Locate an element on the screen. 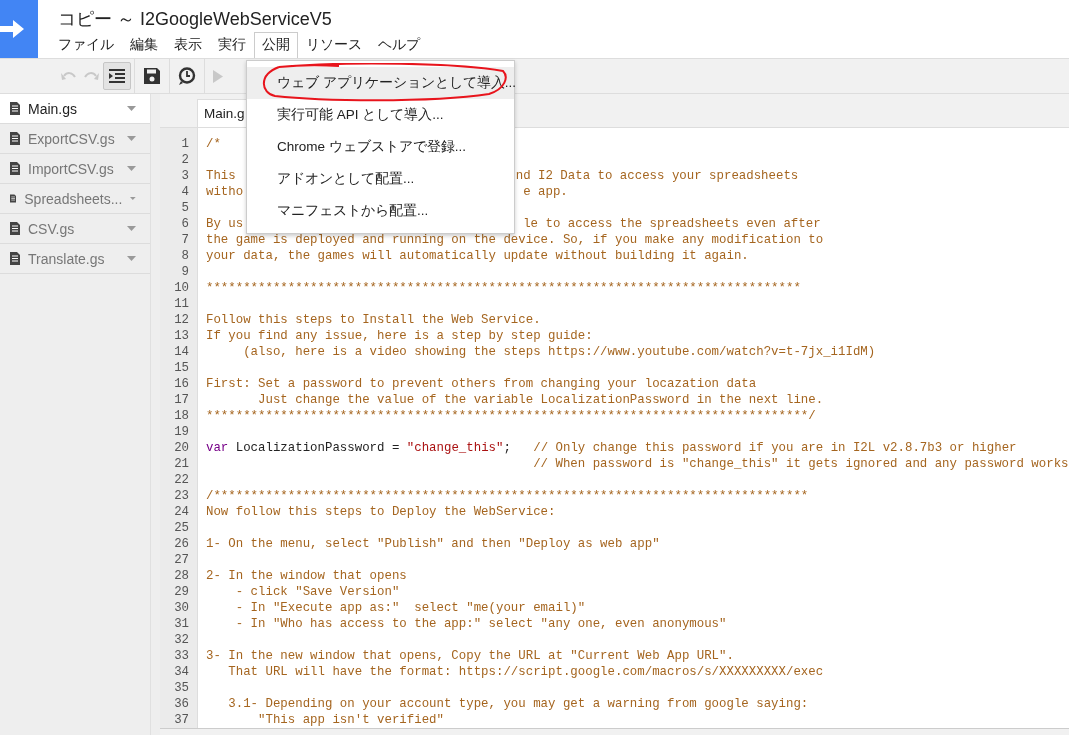  line-number: 16 is located at coordinates (181, 384).